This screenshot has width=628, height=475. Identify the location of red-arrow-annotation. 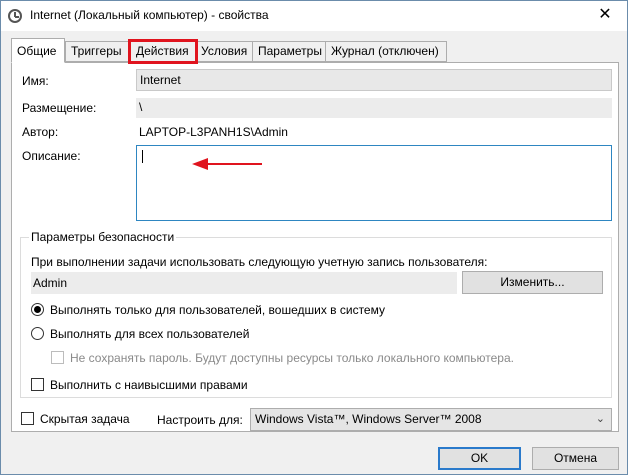
(227, 164).